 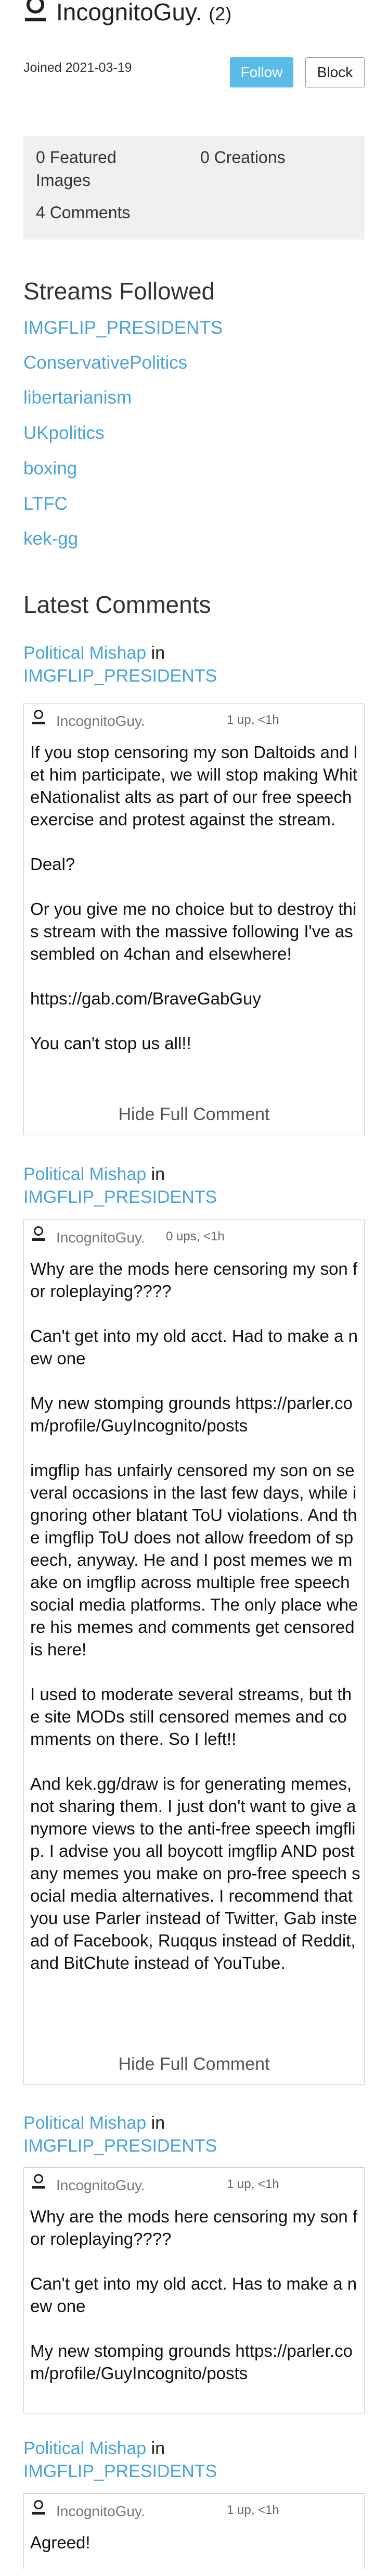 What do you see at coordinates (77, 68) in the screenshot?
I see `joined-date: Joined 2021-03-19` at bounding box center [77, 68].